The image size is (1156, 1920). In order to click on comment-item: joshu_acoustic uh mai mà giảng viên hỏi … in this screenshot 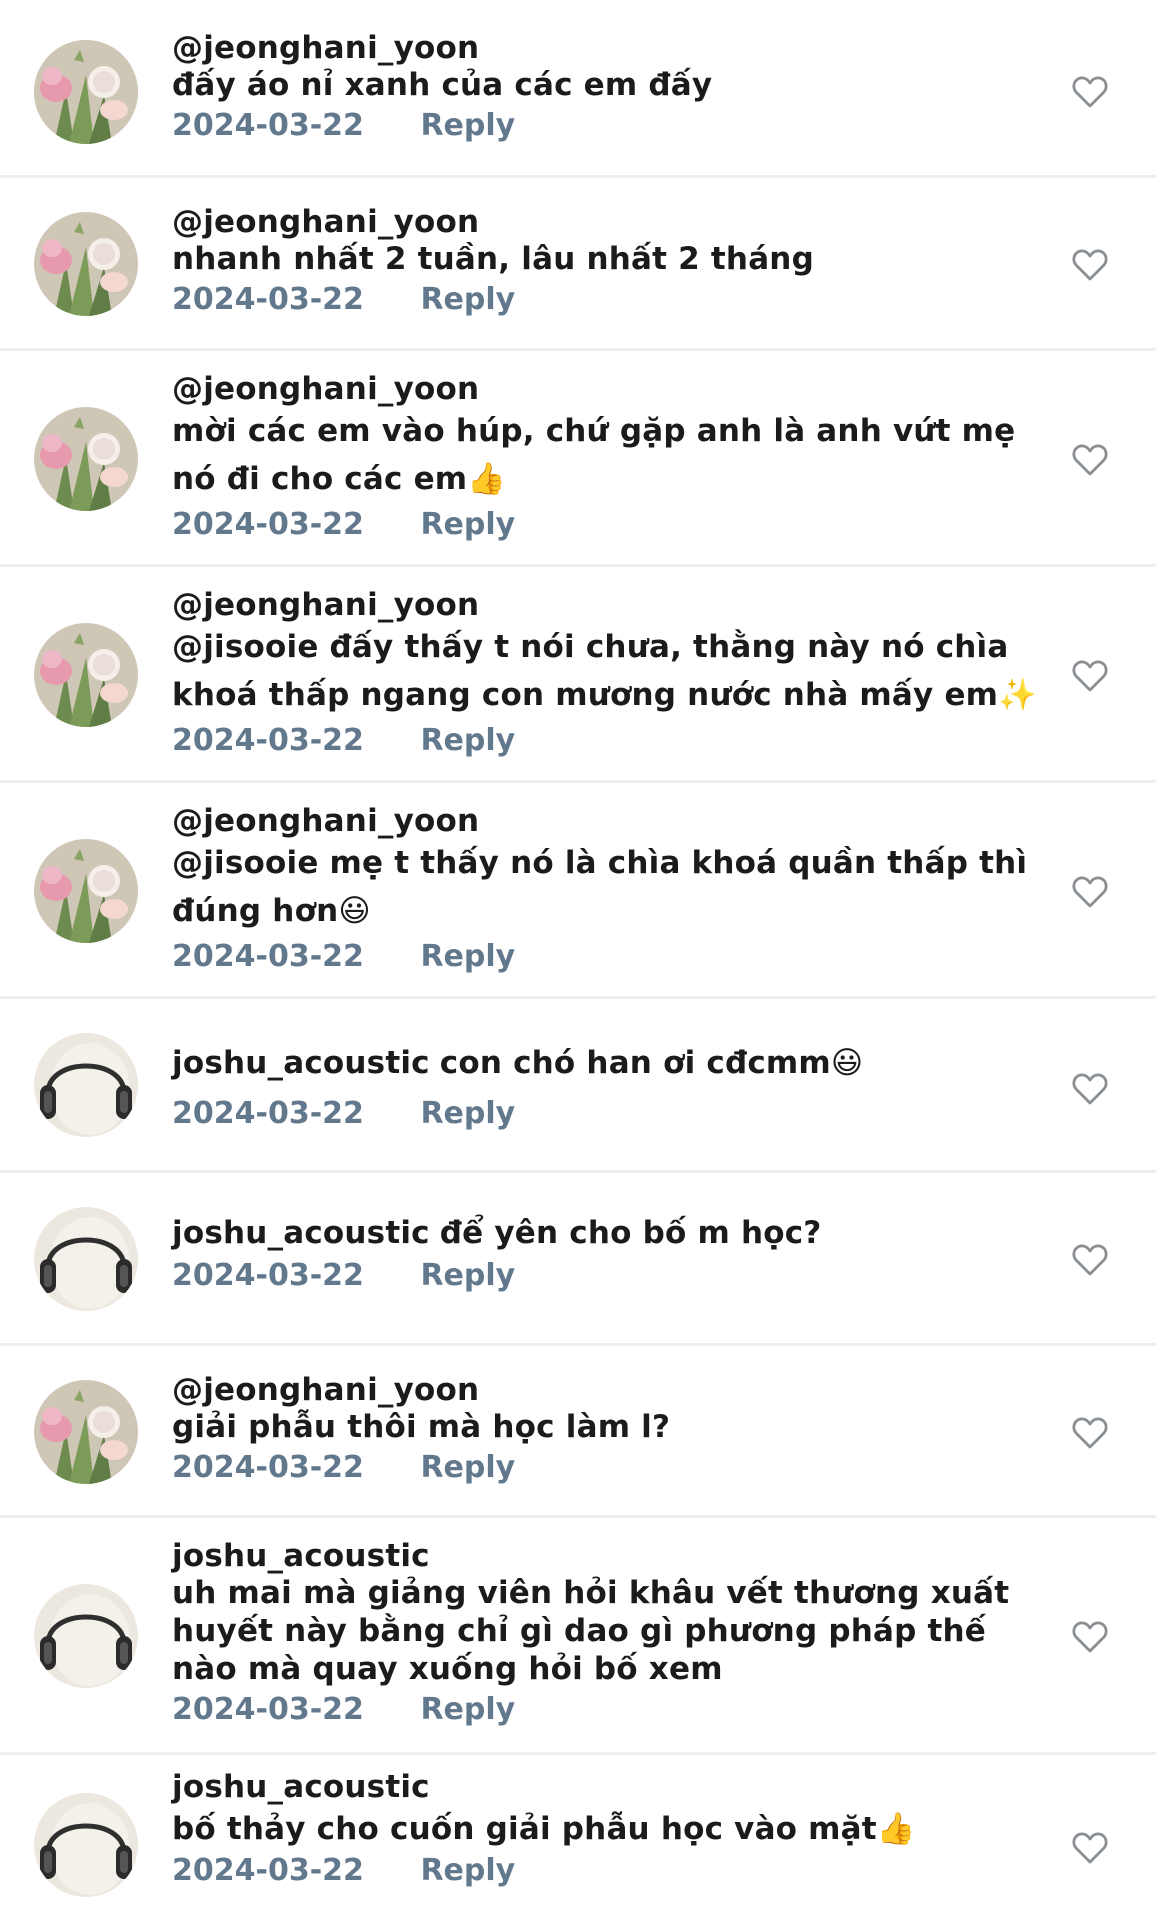, I will do `click(578, 1636)`.